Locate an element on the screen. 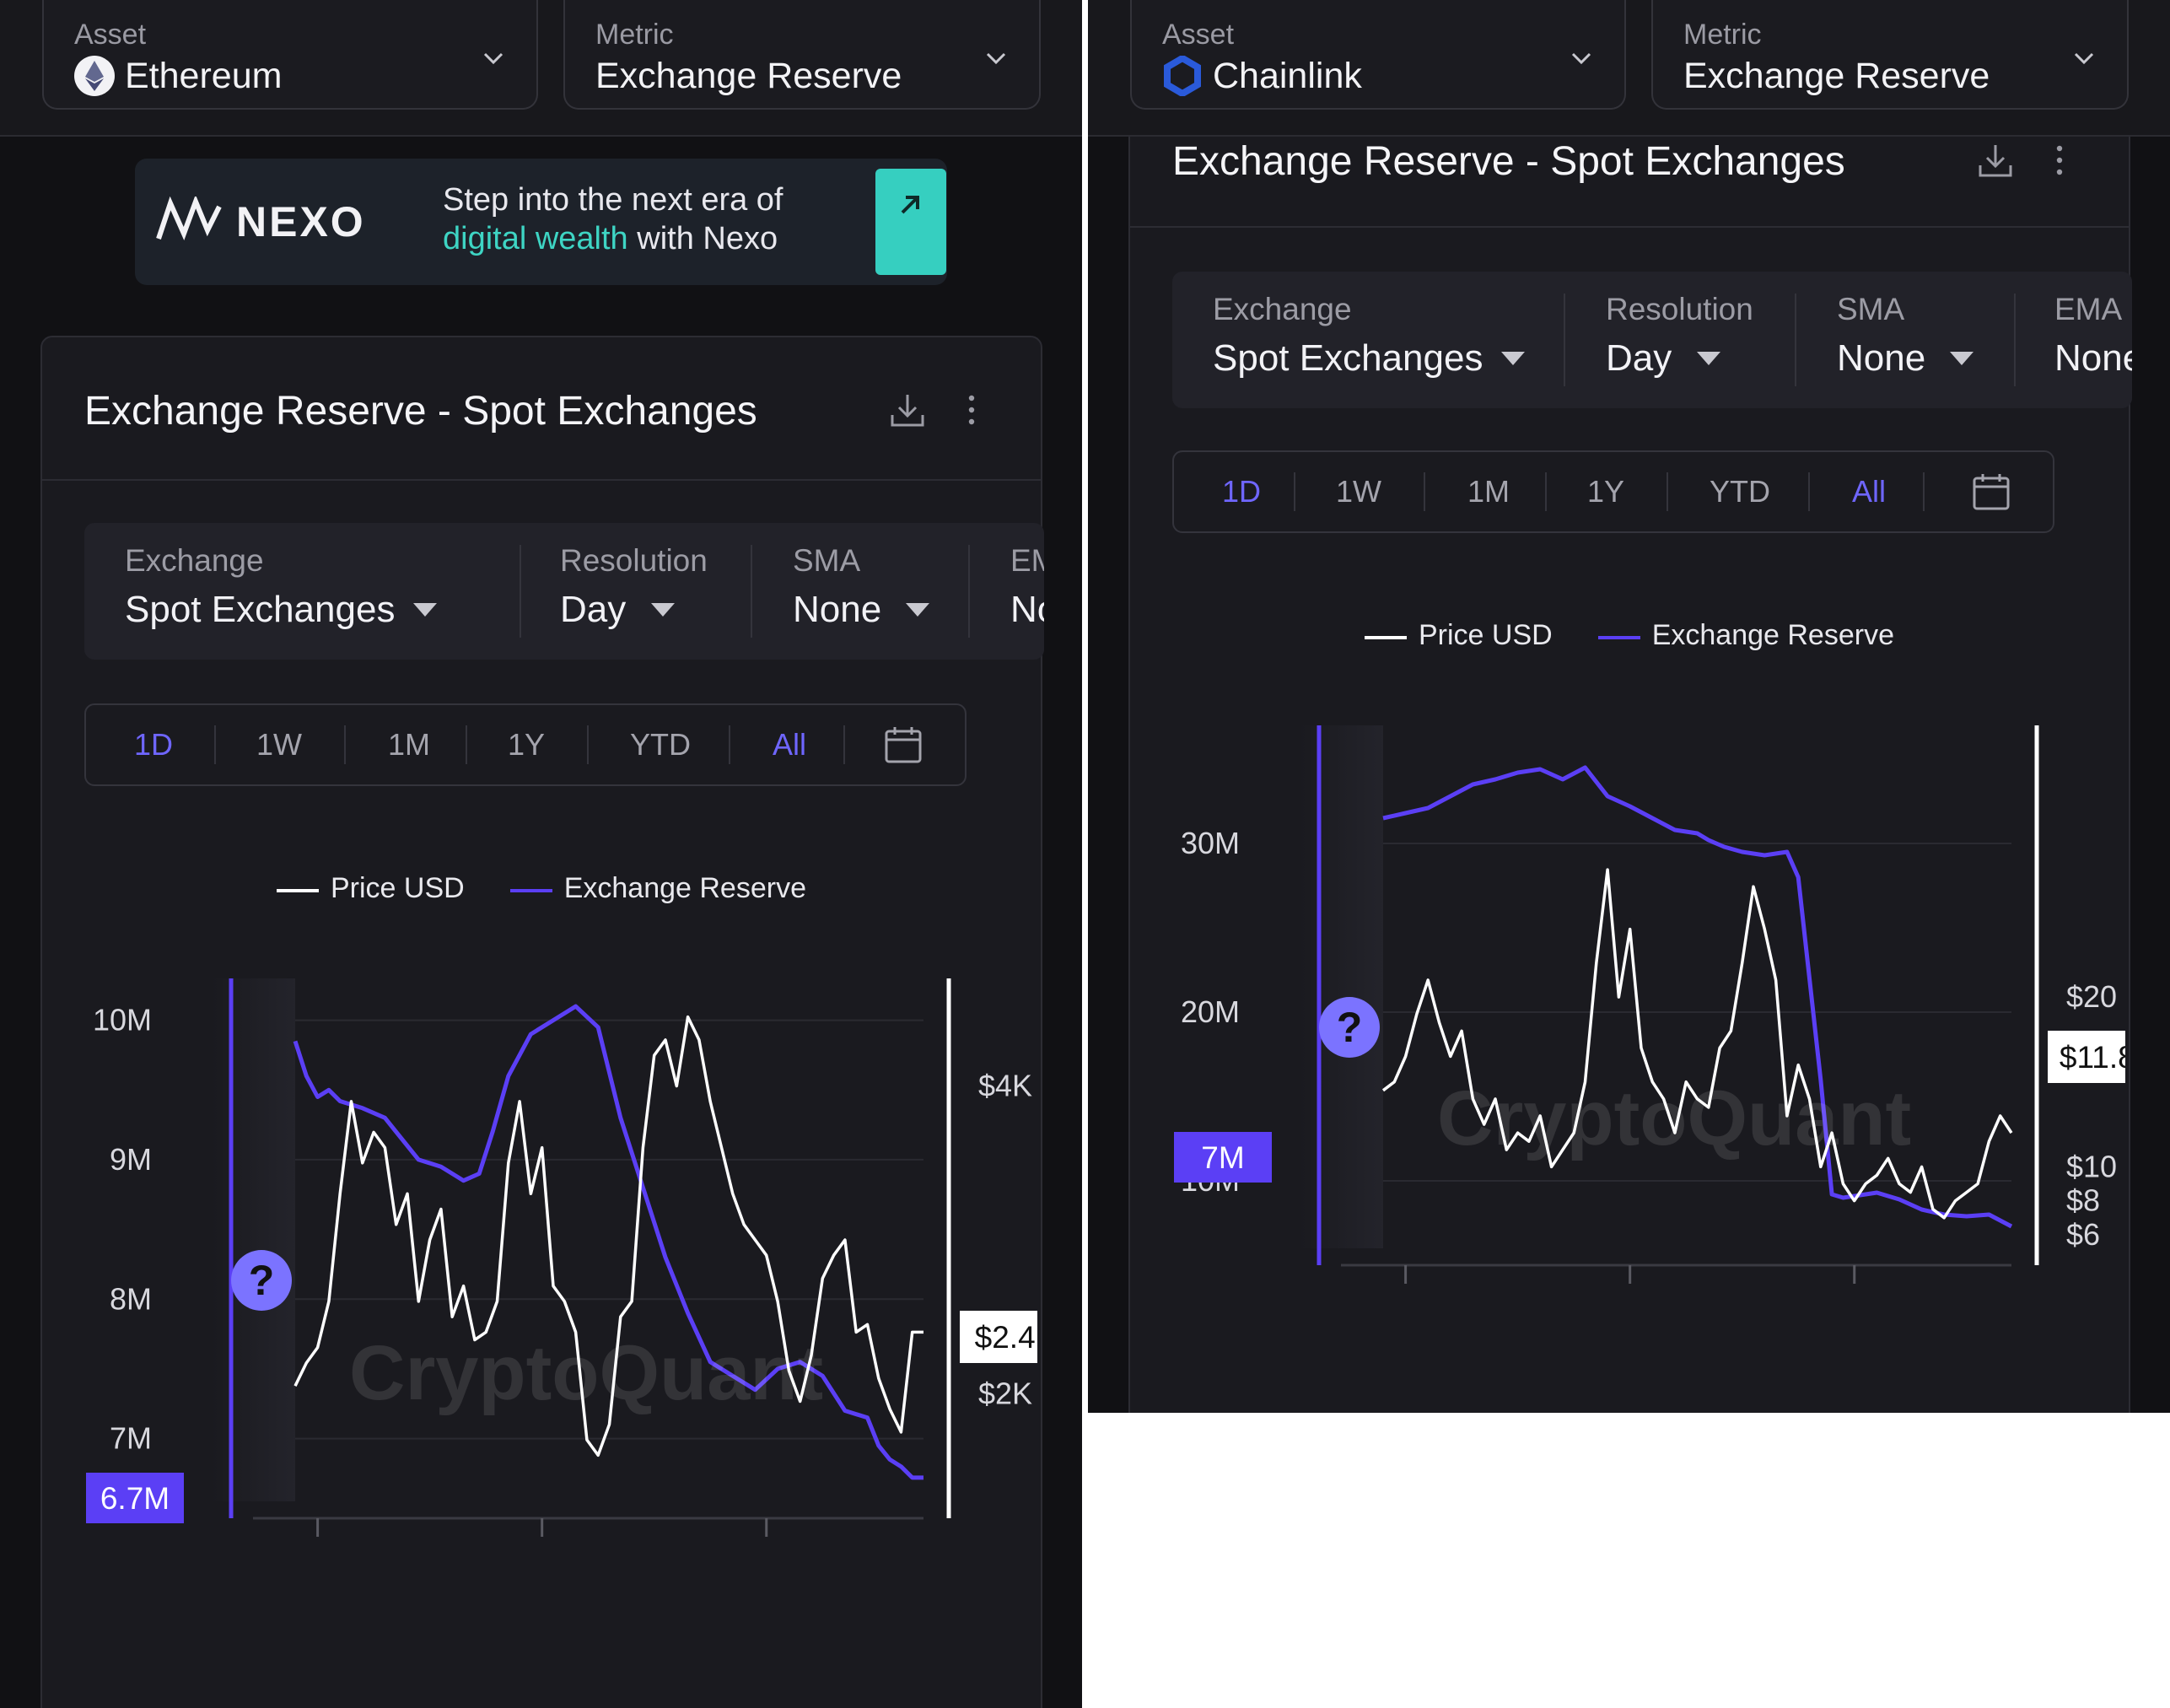 The image size is (2170, 1708). card-divider is located at coordinates (541, 480).